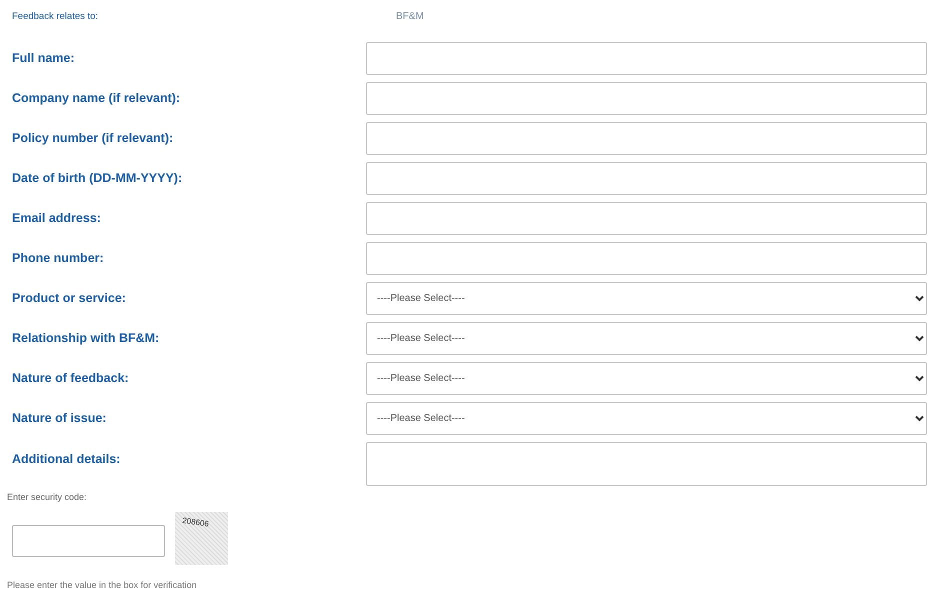 This screenshot has width=933, height=589. What do you see at coordinates (69, 297) in the screenshot?
I see `field-label: Product or service:` at bounding box center [69, 297].